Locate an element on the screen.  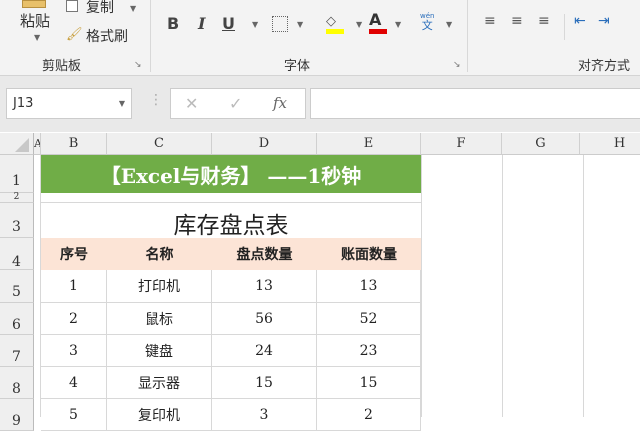
table-row: 3 键盘 24 23 is located at coordinates (231, 351).